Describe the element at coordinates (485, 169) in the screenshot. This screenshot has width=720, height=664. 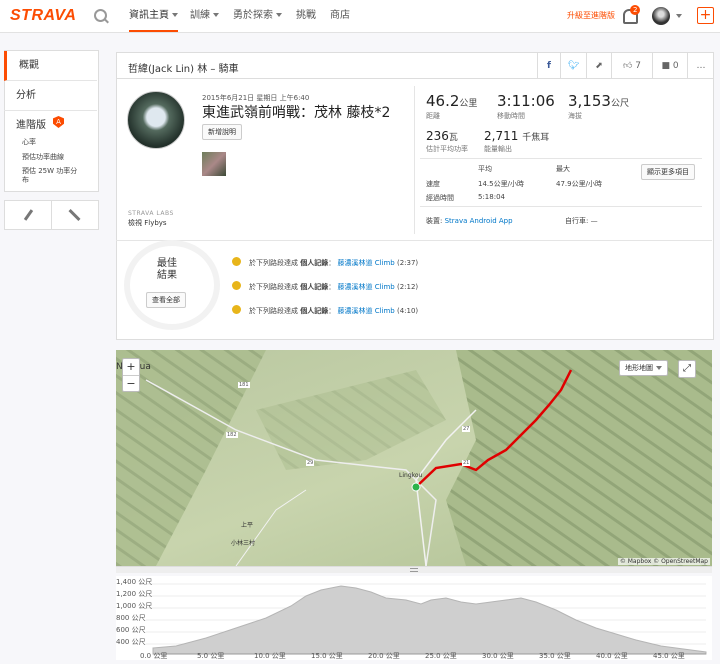
I see `col-avg-header: 平均` at that location.